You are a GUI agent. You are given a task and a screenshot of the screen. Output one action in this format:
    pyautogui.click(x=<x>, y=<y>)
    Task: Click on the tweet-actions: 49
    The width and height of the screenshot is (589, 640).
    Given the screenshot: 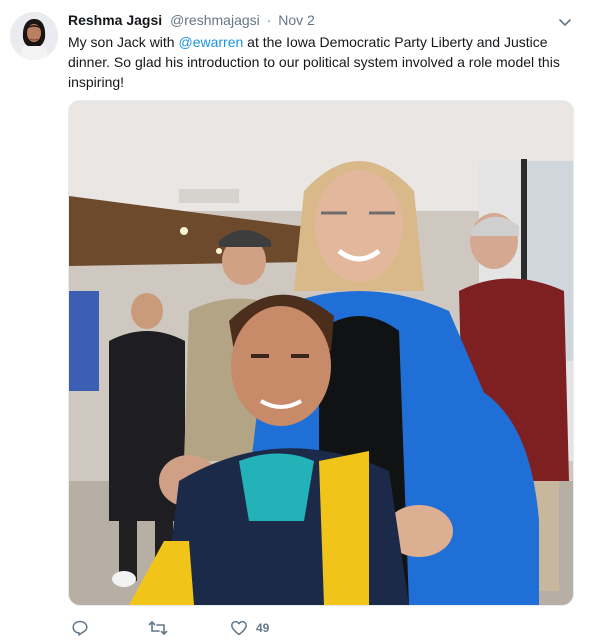 What is the action you would take?
    pyautogui.click(x=218, y=629)
    